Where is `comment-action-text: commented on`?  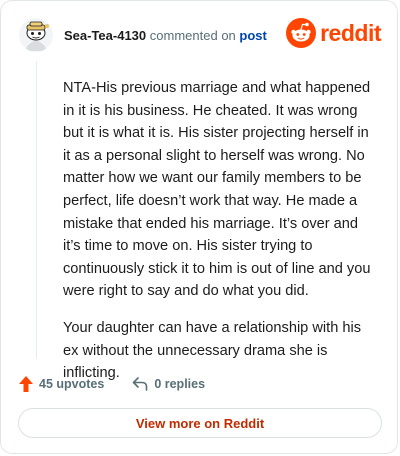 comment-action-text: commented on is located at coordinates (192, 35).